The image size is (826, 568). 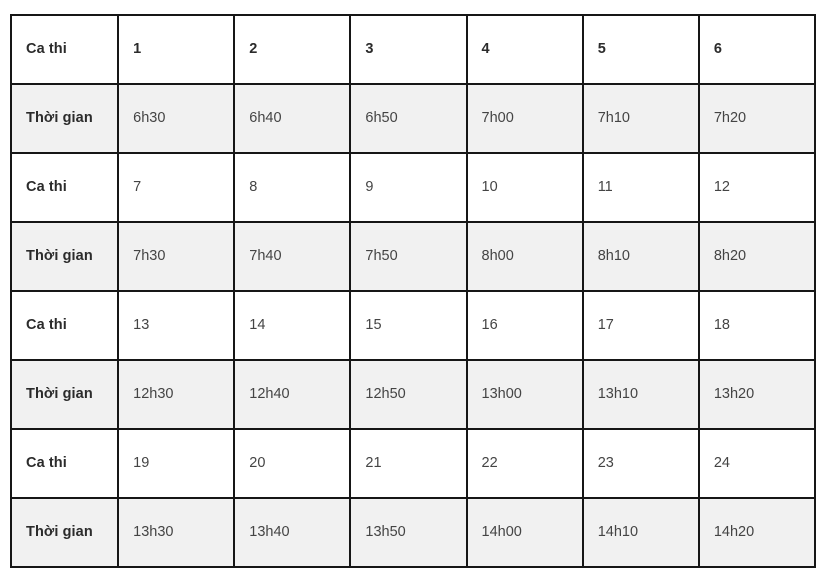 I want to click on cell-time: 14h00, so click(x=524, y=532).